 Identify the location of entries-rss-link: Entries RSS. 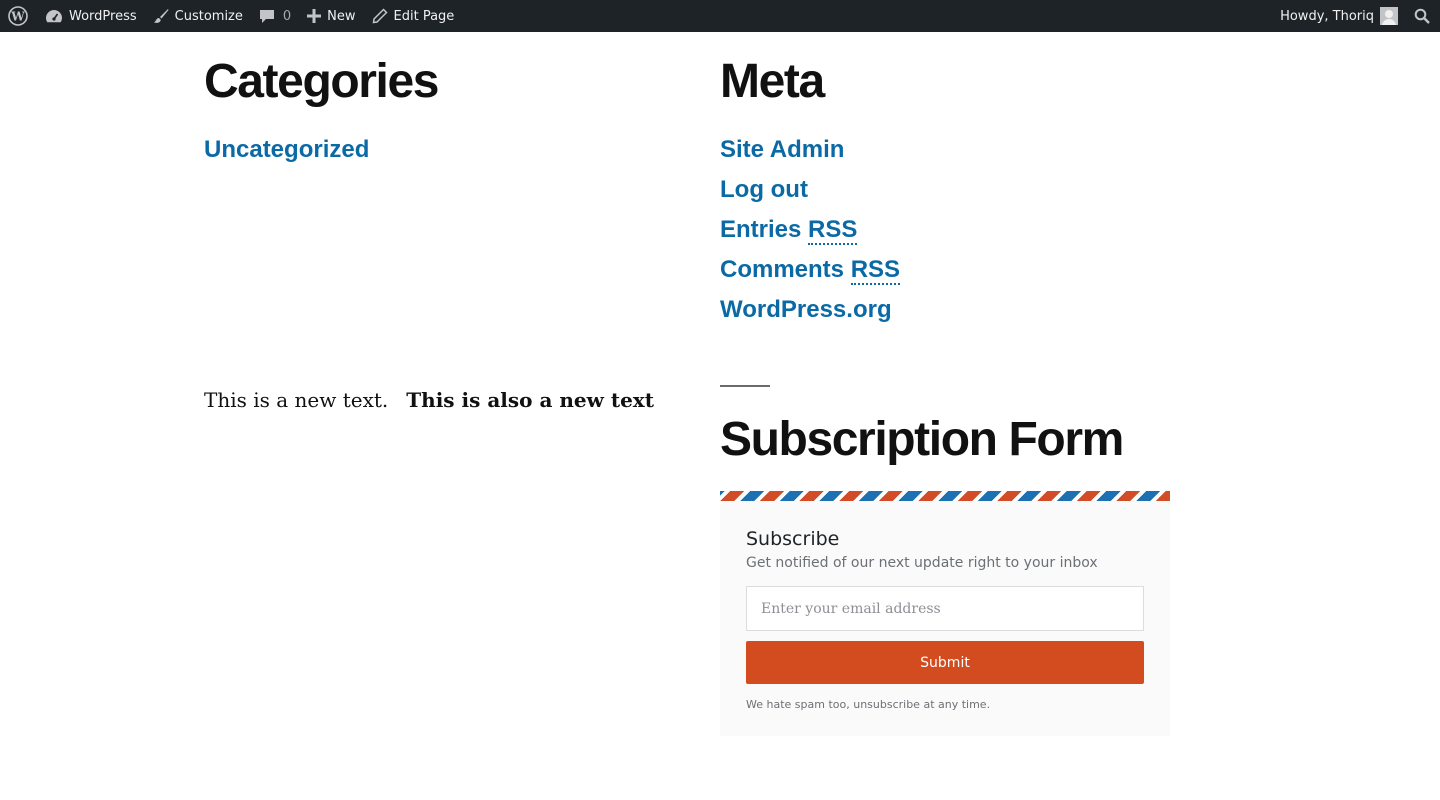
(789, 230).